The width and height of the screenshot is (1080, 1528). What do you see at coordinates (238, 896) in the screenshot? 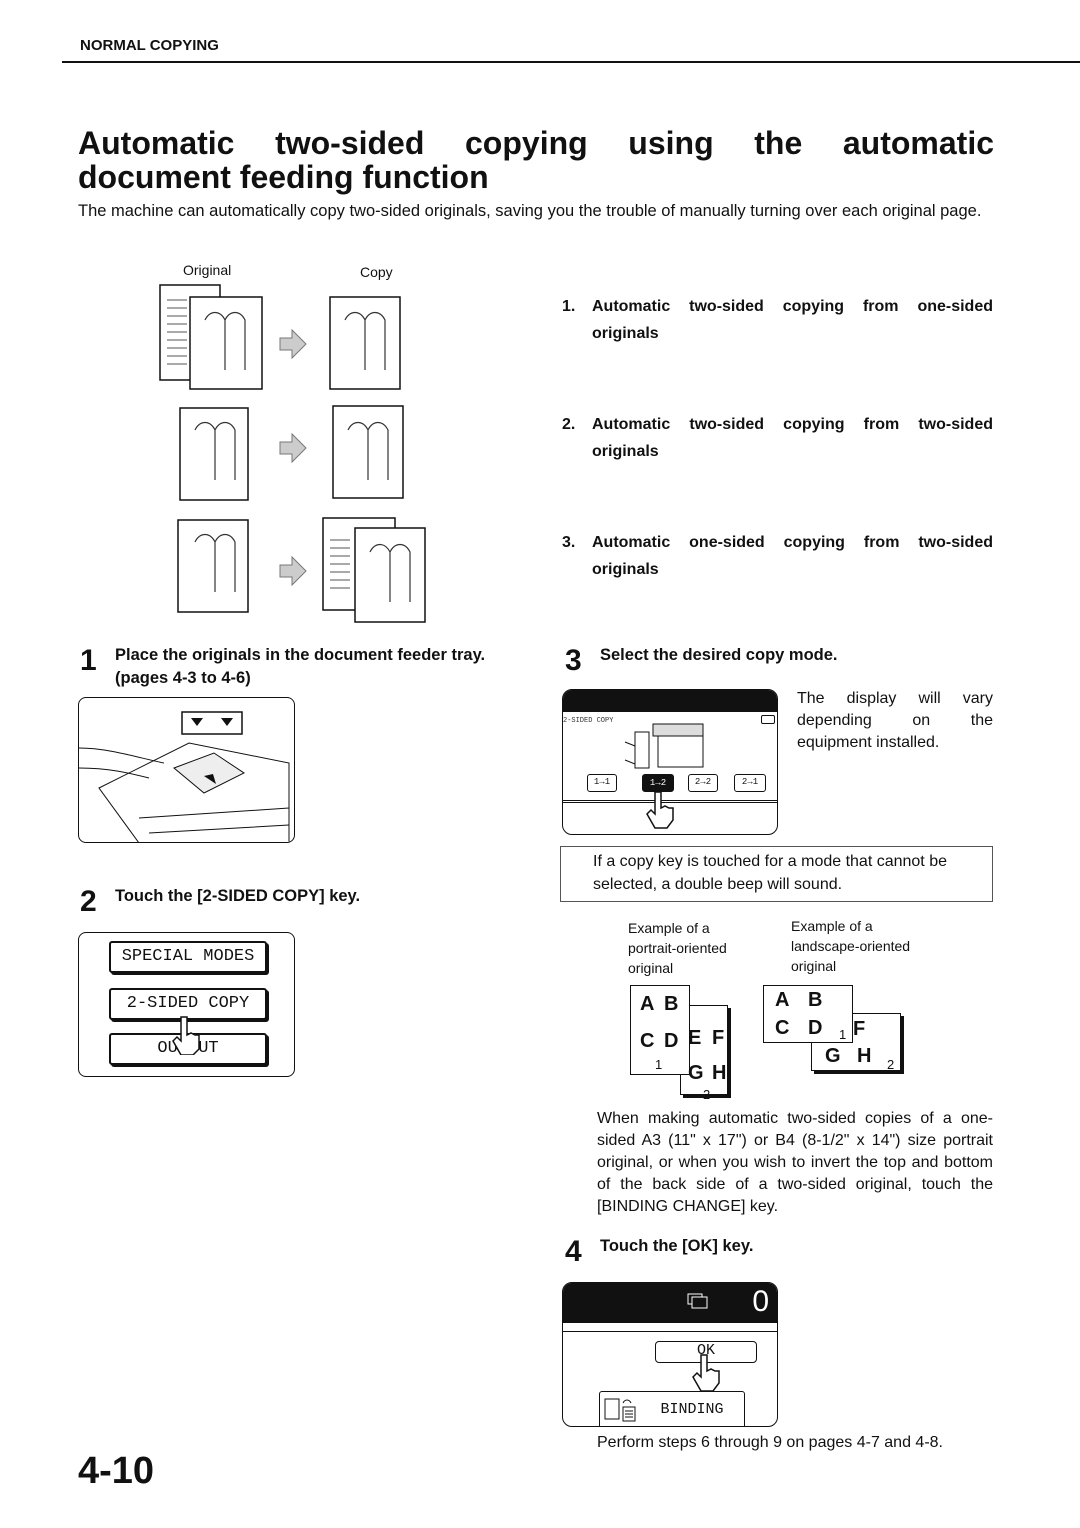
I see `step-text: Touch the [2-SIDED COPY] key.` at bounding box center [238, 896].